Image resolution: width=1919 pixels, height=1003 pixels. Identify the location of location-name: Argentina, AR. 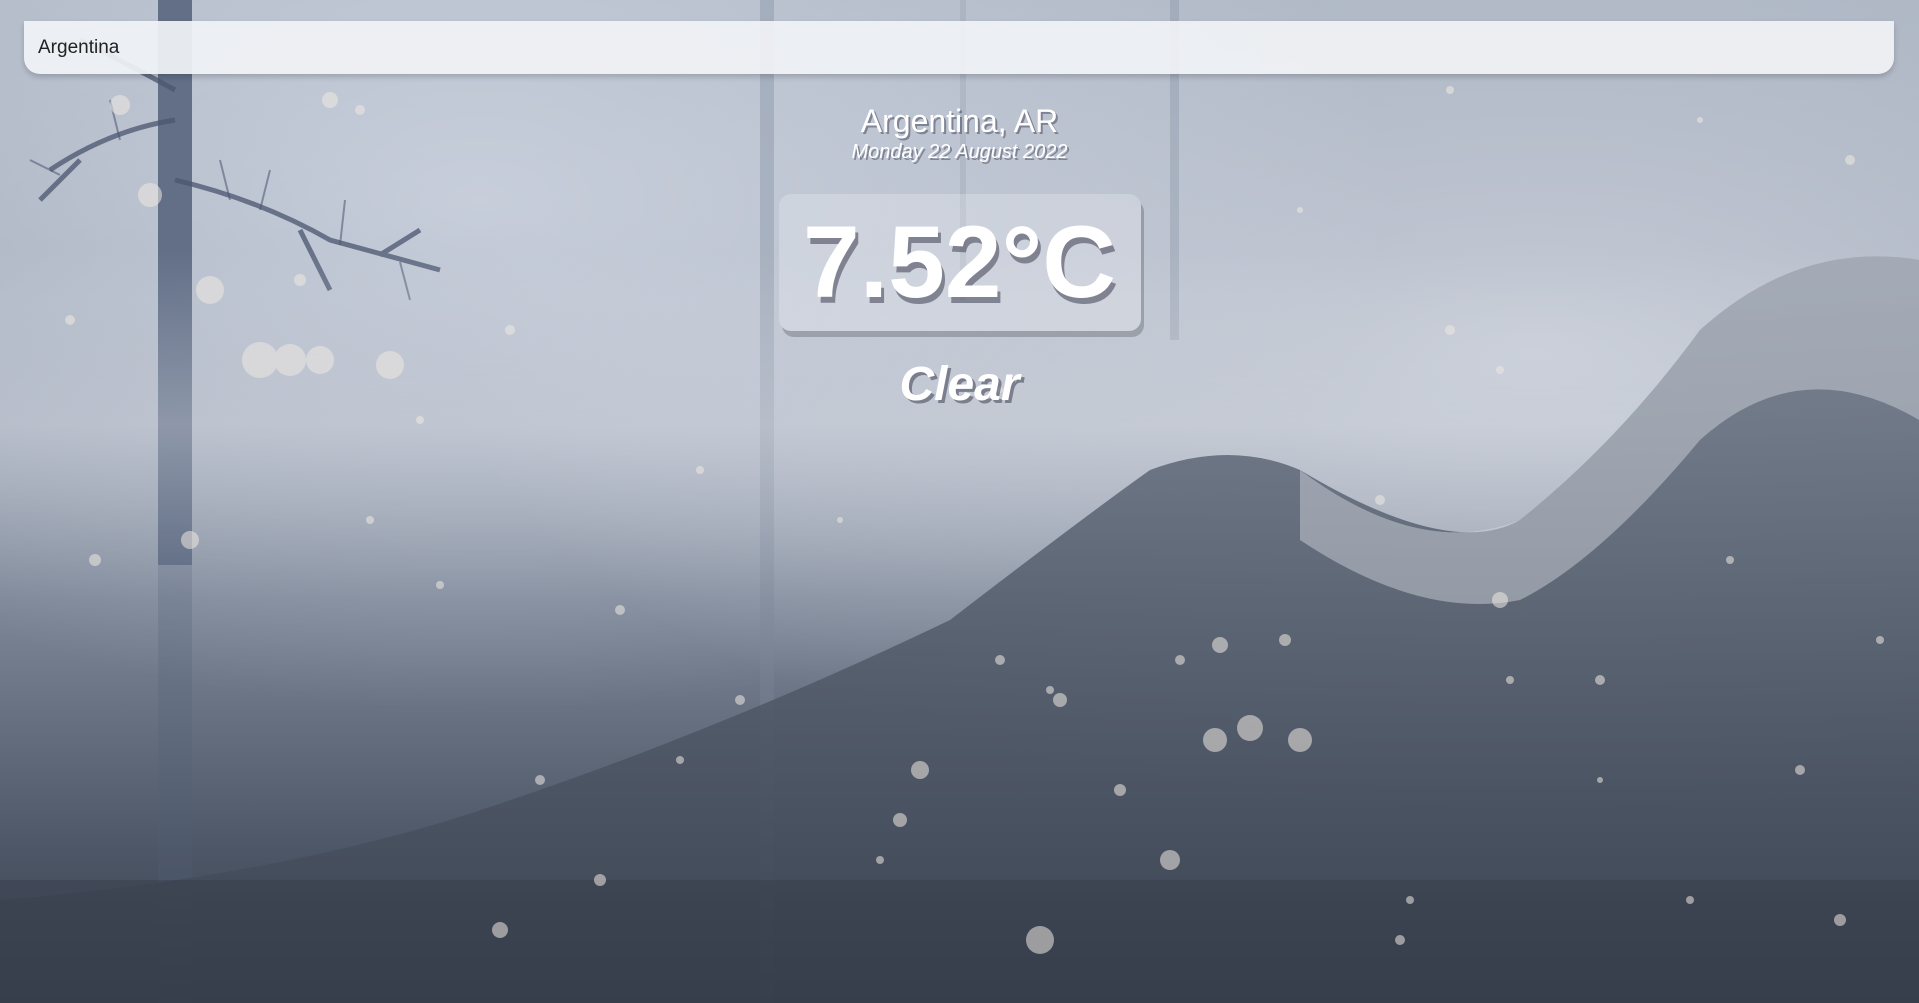
(959, 121).